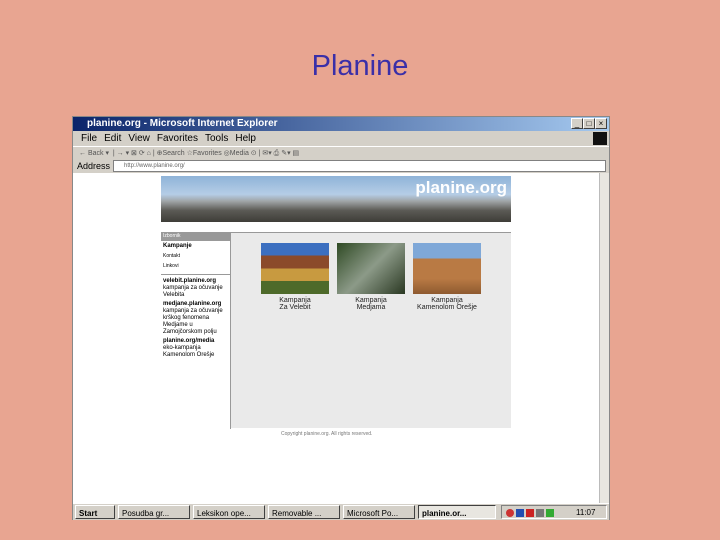 This screenshot has width=720, height=540. What do you see at coordinates (88, 513) in the screenshot?
I see `start-label: Start` at bounding box center [88, 513].